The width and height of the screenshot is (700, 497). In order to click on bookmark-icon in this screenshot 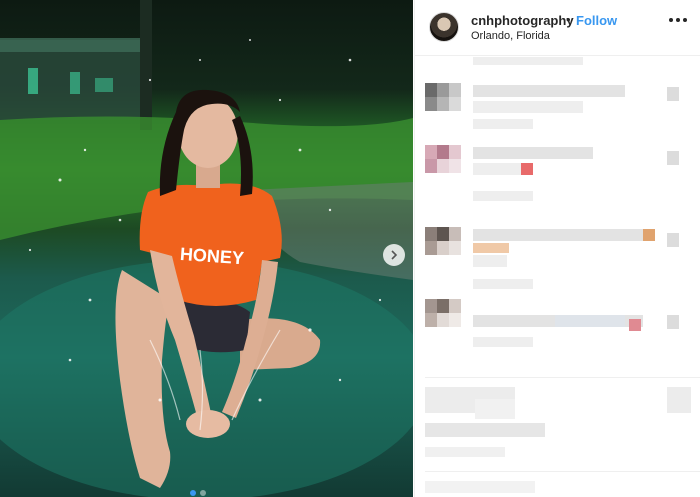, I will do `click(679, 400)`.